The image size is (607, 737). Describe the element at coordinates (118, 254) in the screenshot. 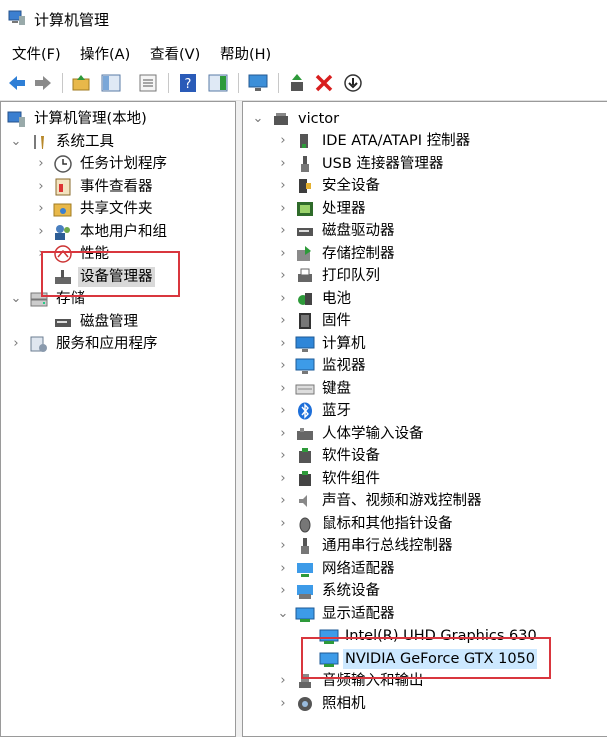

I see `tree-item-performance: › 性能` at that location.